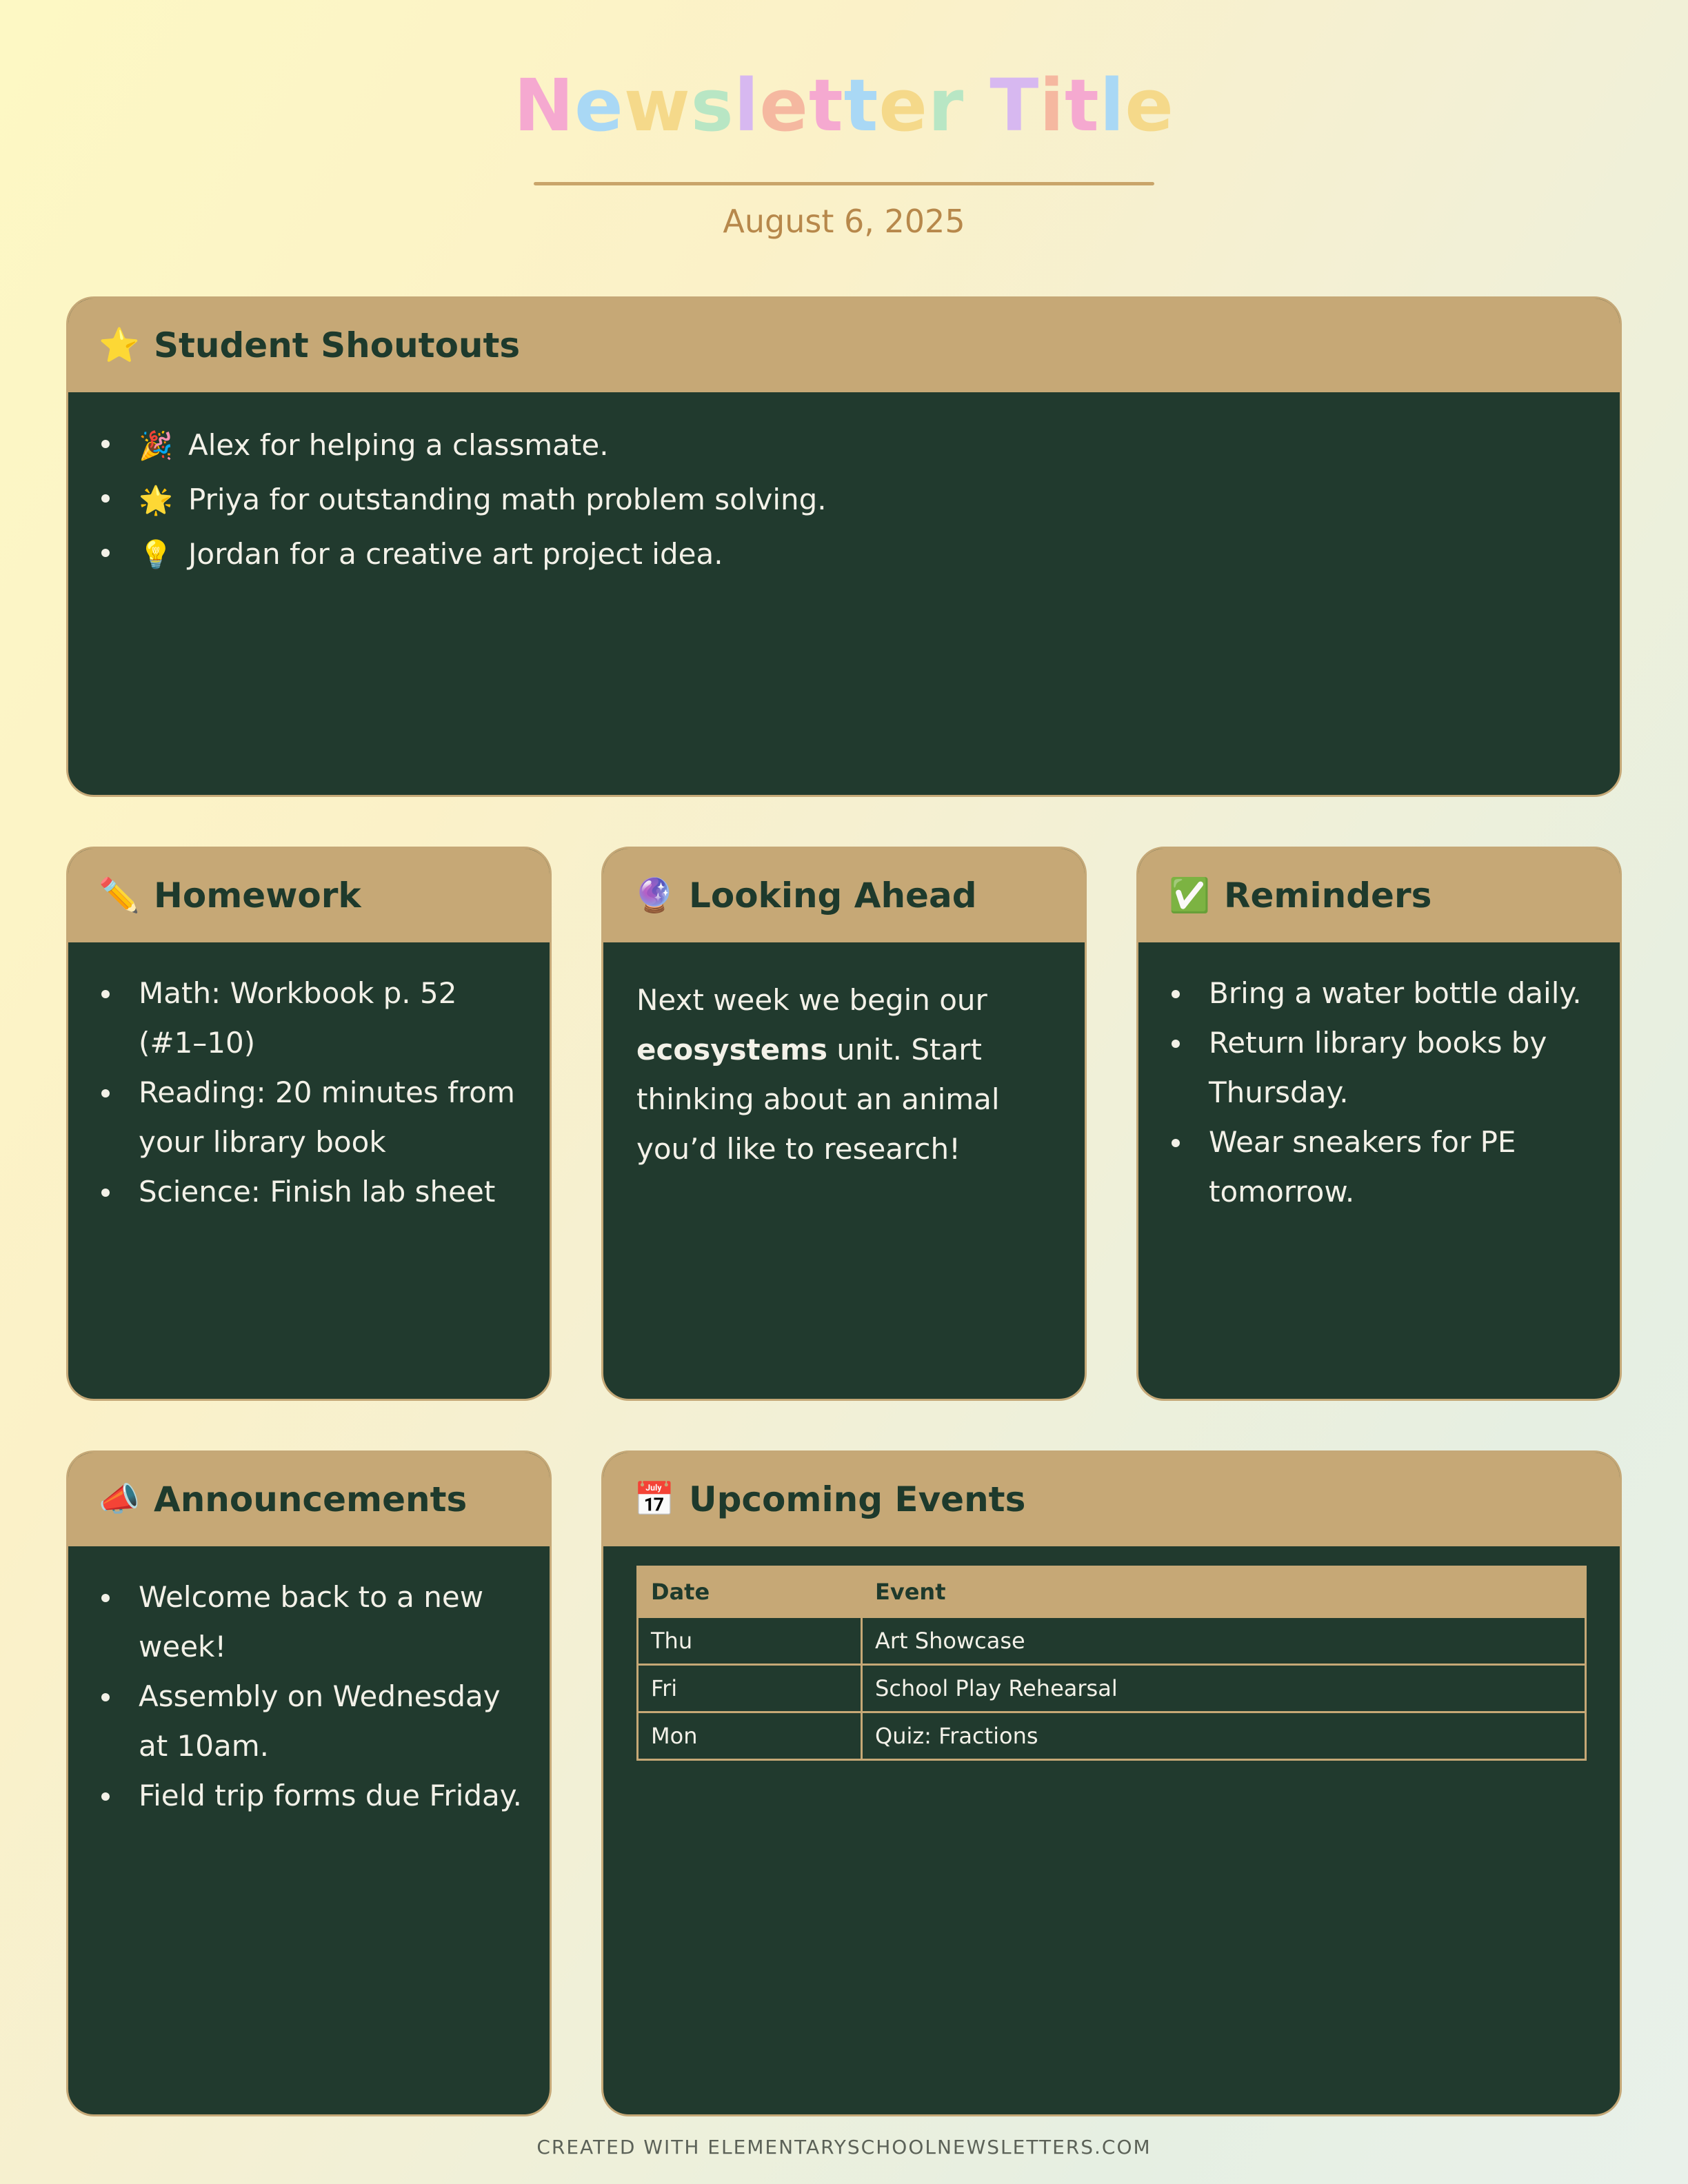 The height and width of the screenshot is (2184, 1688). What do you see at coordinates (1328, 896) in the screenshot?
I see `reminders-title: Reminders` at bounding box center [1328, 896].